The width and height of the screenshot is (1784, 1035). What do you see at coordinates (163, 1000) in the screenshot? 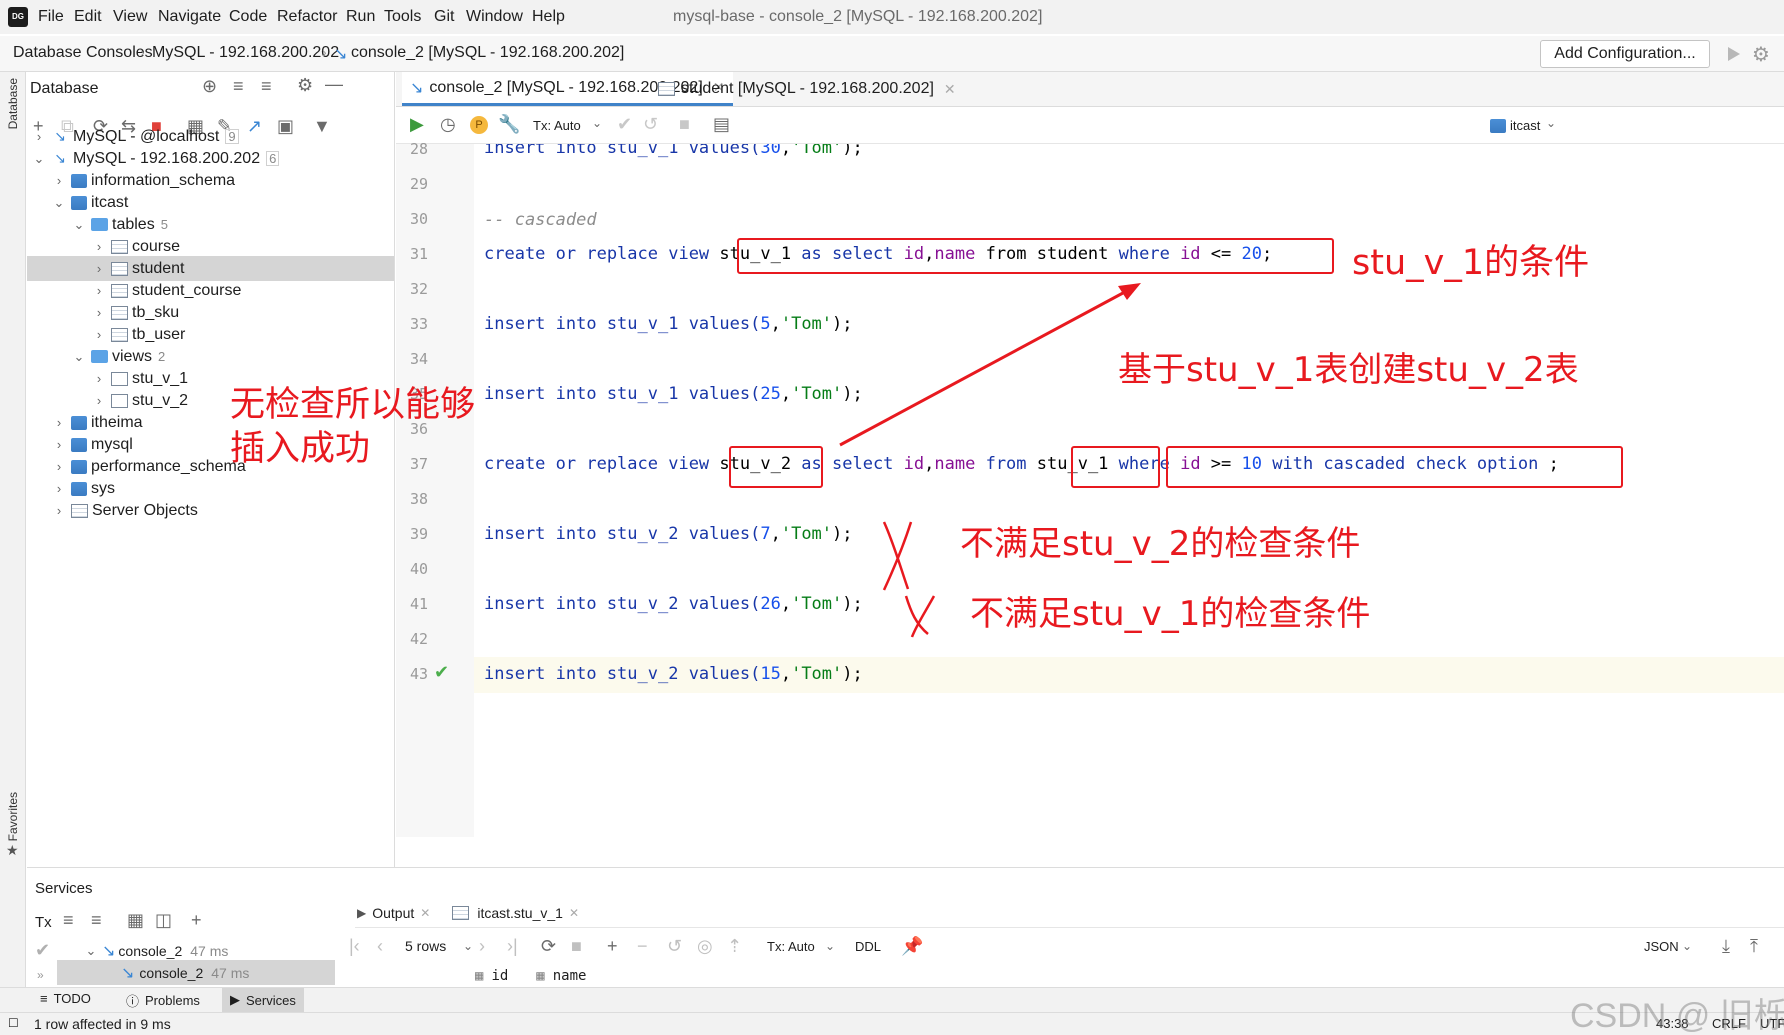
I see `tab-problems: ⓘ Problems` at bounding box center [163, 1000].